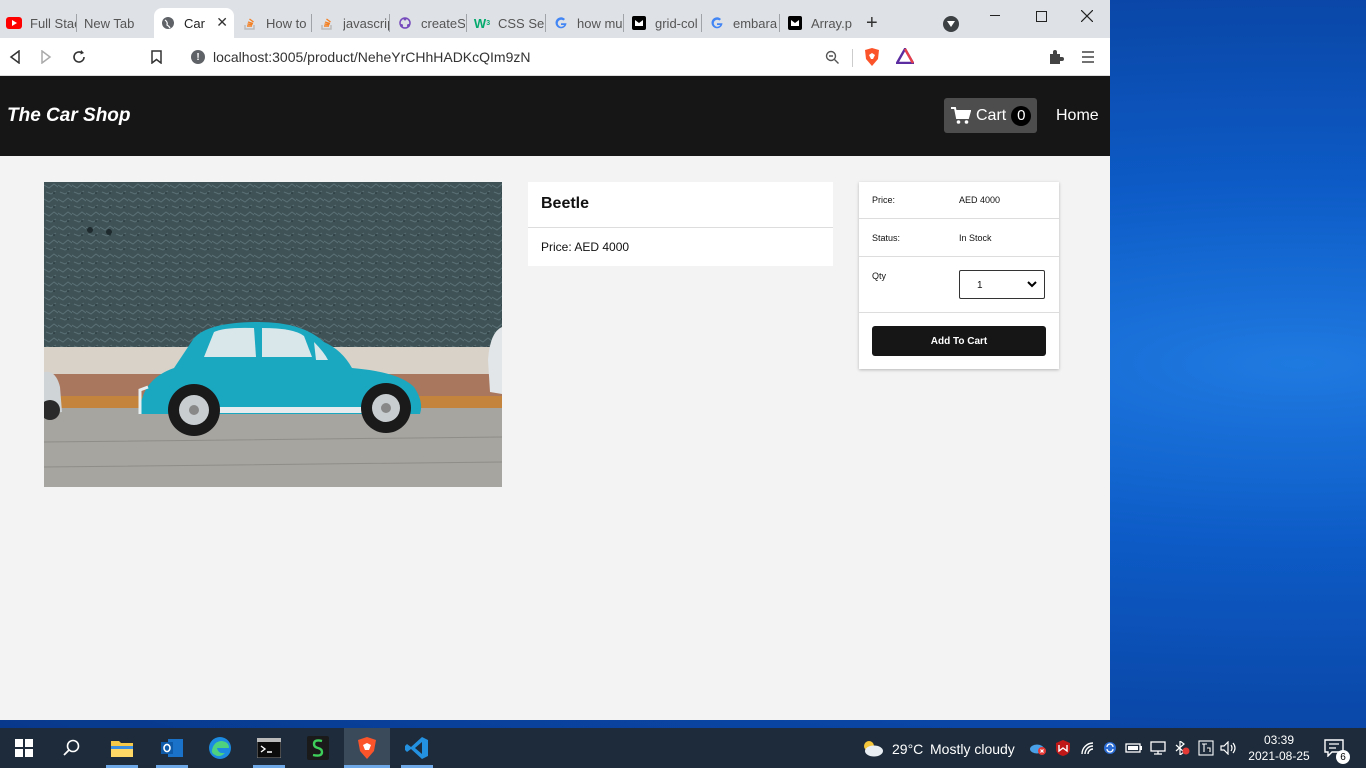  What do you see at coordinates (951, 24) in the screenshot?
I see `tab-search-icon` at bounding box center [951, 24].